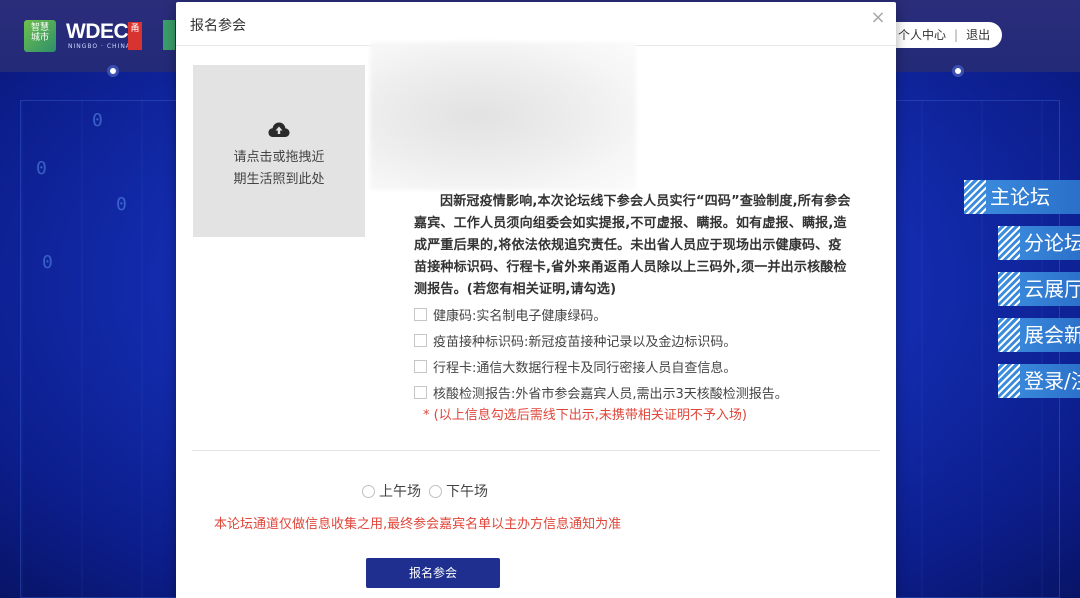  Describe the element at coordinates (169, 35) in the screenshot. I see `partner-logo-icon` at that location.